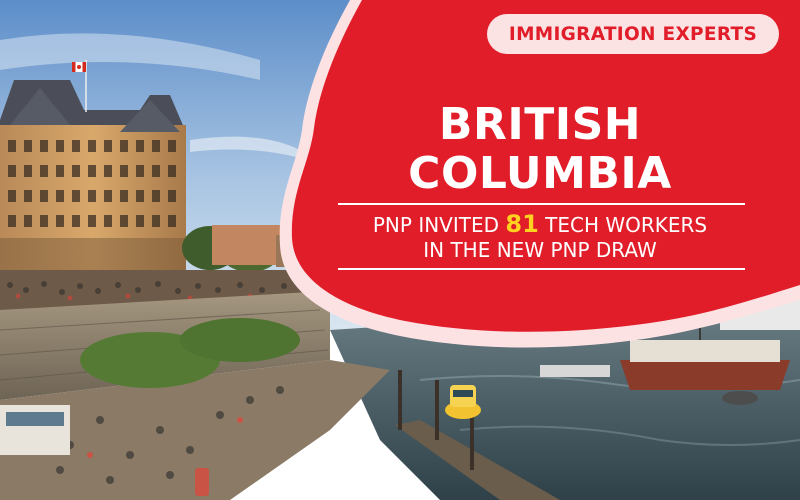 This screenshot has width=800, height=500. Describe the element at coordinates (439, 225) in the screenshot. I see `subheadline-prefix: PNP INVITED` at that location.